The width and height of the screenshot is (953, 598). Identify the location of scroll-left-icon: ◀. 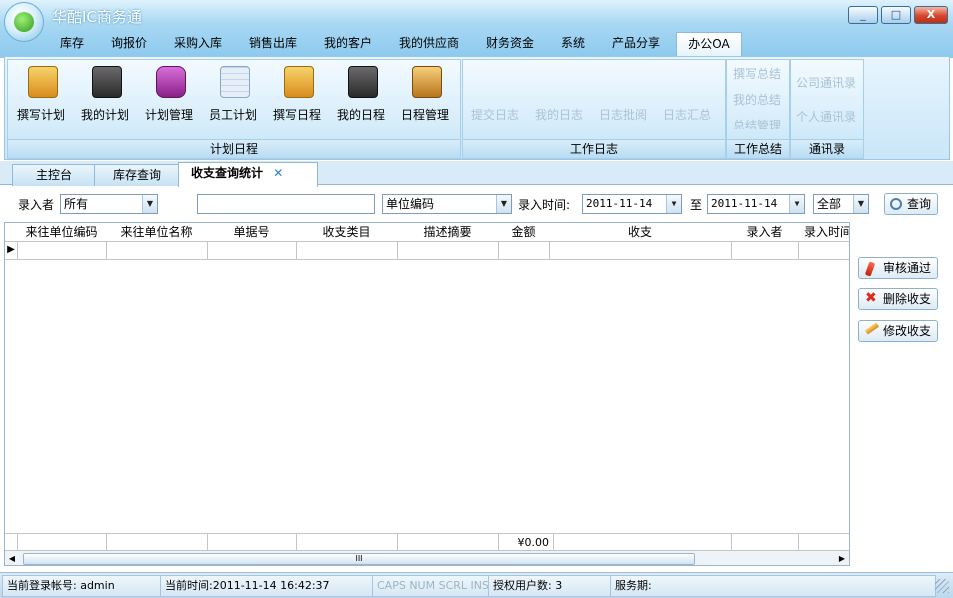
(12, 559).